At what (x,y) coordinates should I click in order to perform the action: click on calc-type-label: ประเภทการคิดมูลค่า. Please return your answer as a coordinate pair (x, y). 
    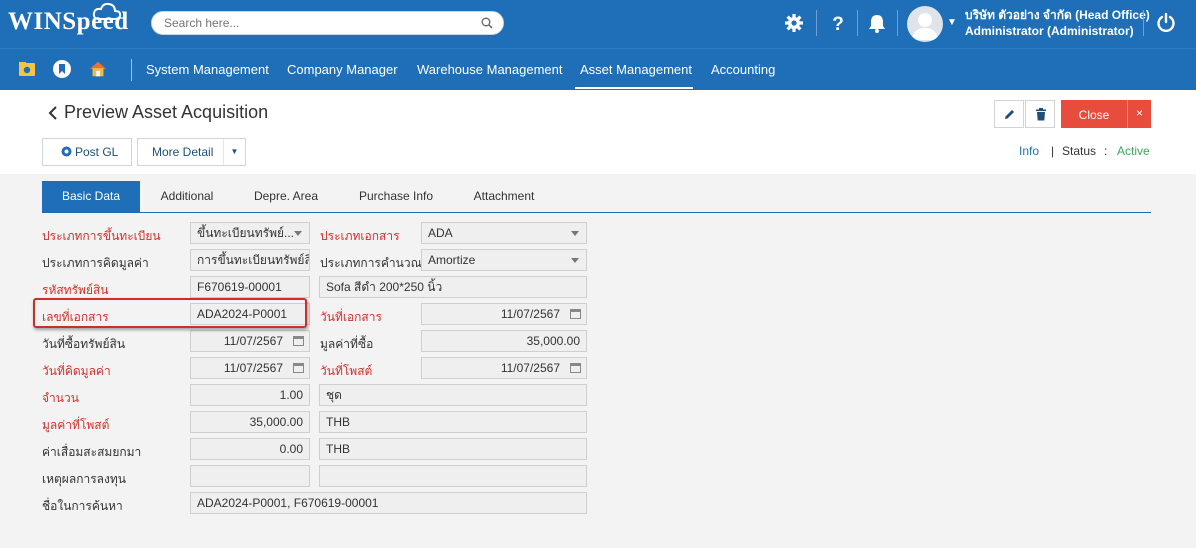
    Looking at the image, I should click on (95, 263).